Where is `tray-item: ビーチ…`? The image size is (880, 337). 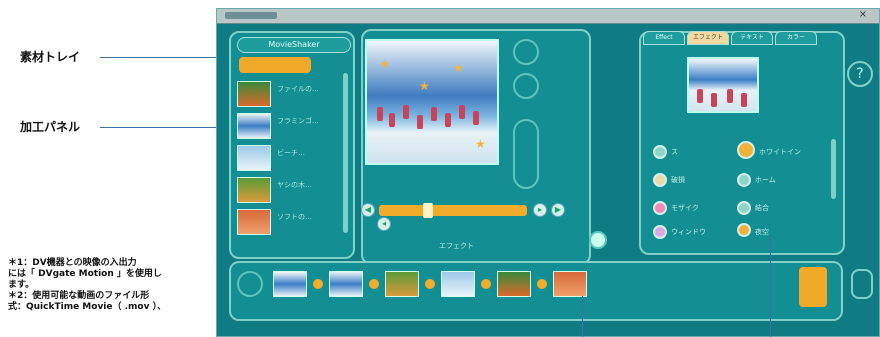
tray-item: ビーチ… is located at coordinates (291, 159).